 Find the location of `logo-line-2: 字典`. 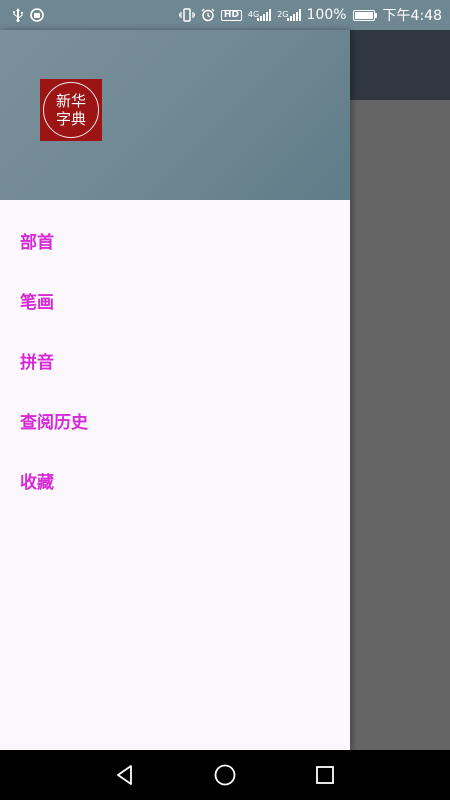

logo-line-2: 字典 is located at coordinates (70, 119).